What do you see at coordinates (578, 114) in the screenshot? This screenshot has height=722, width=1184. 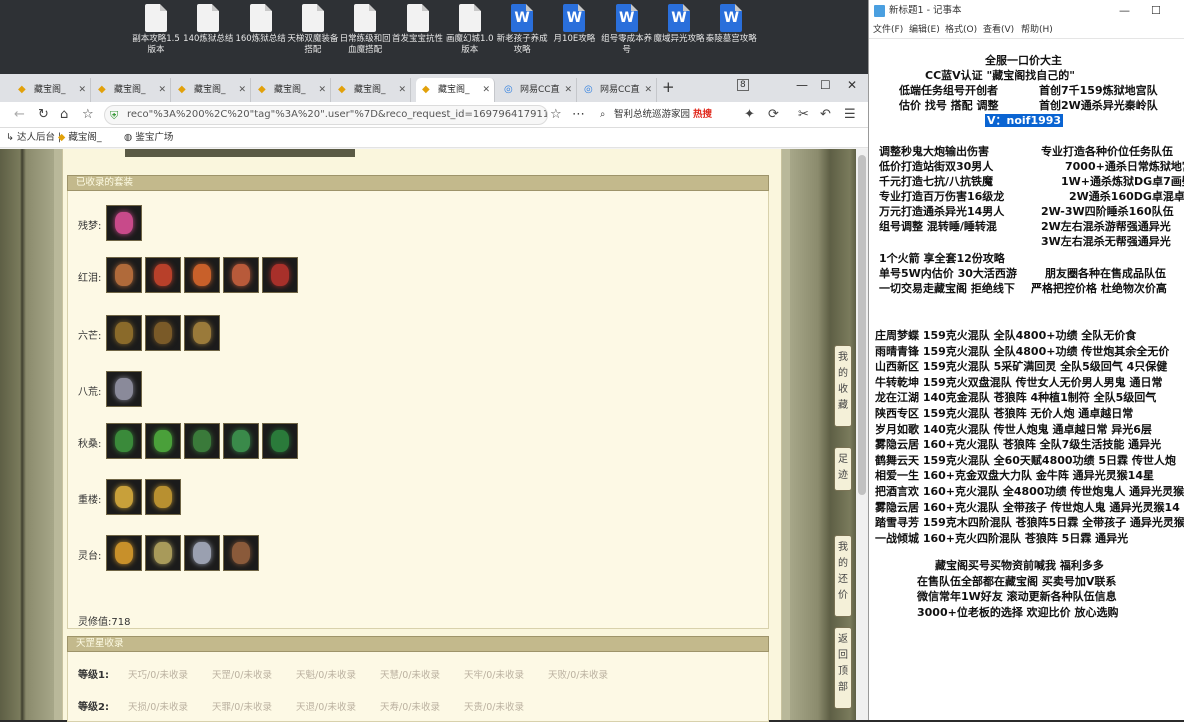 I see `more-icon: ⋯` at bounding box center [578, 114].